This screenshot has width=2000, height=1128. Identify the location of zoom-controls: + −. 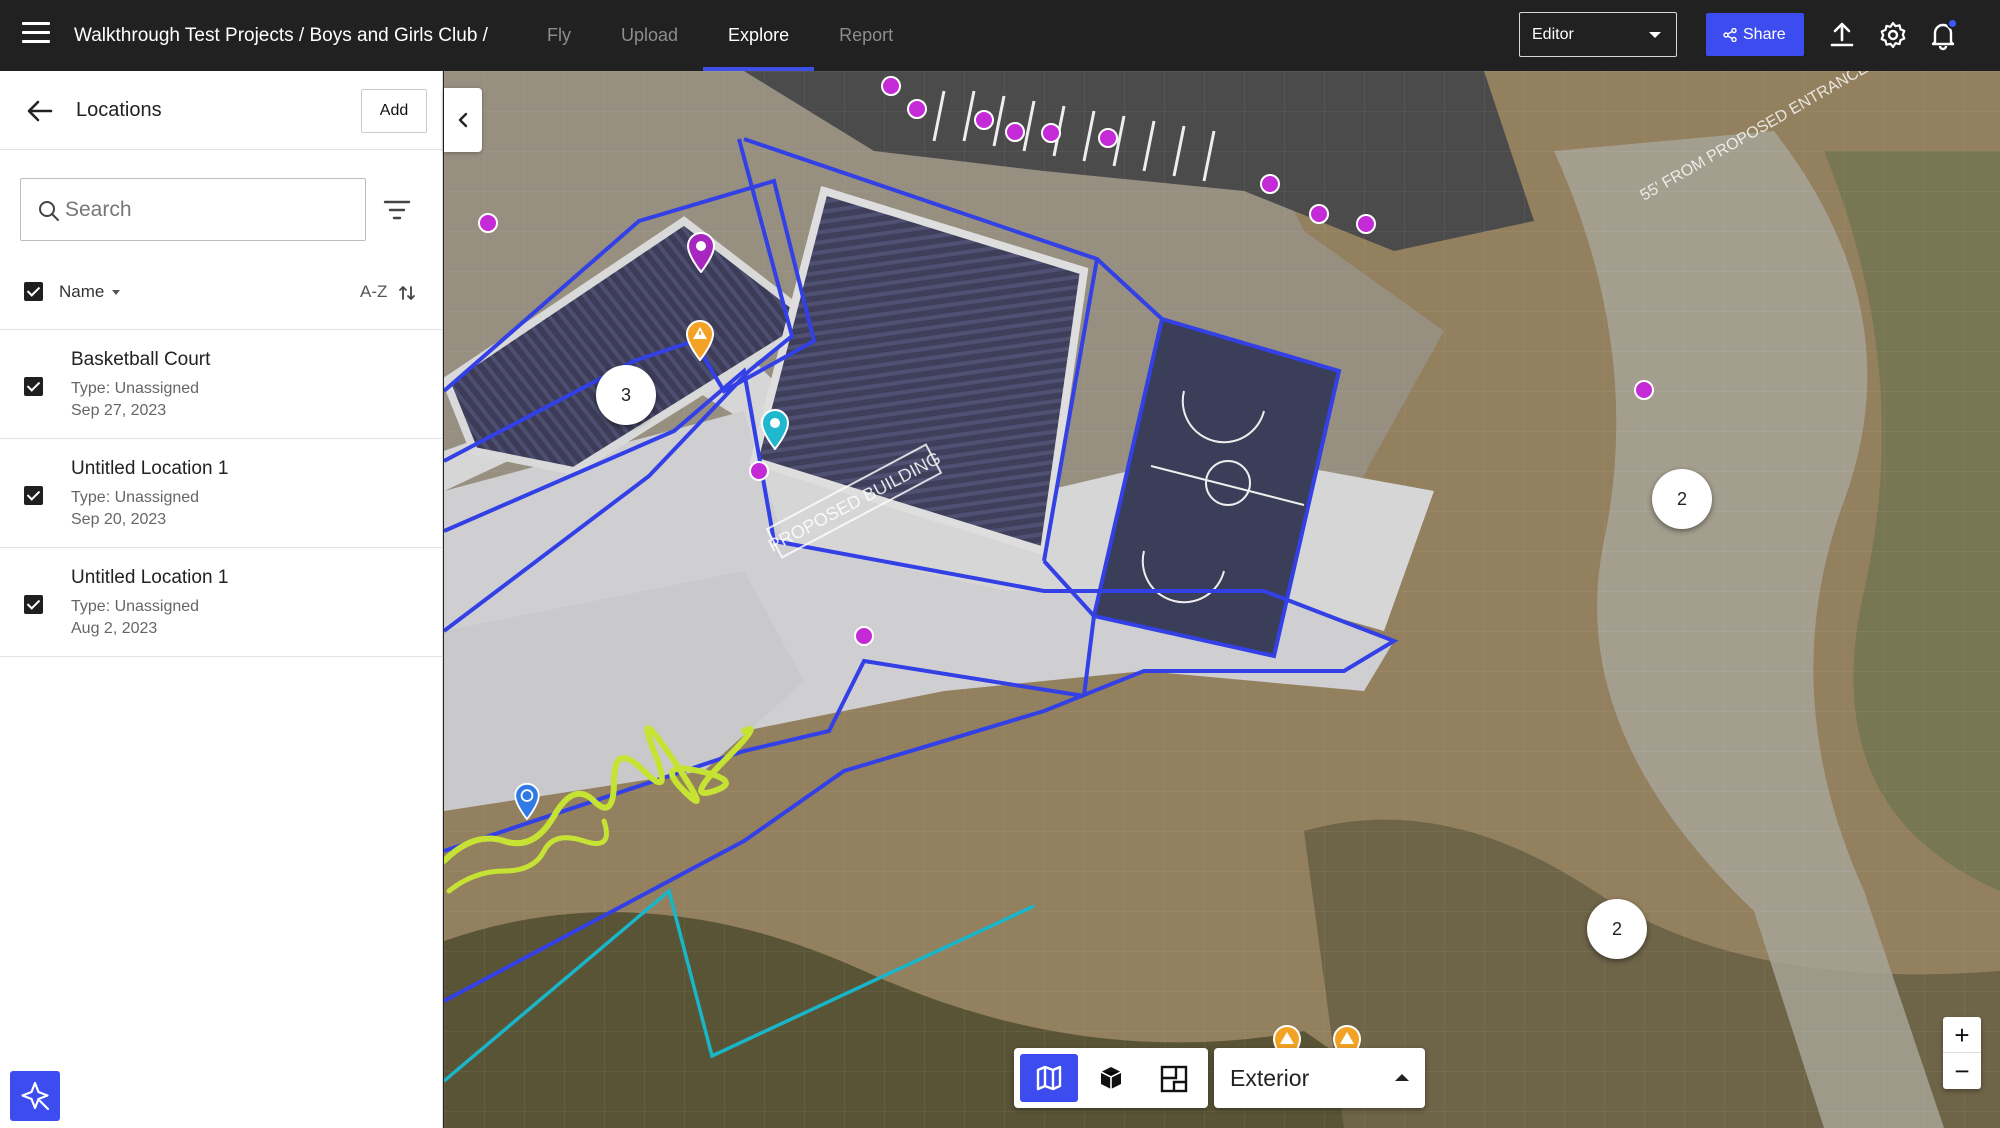
(1962, 1053).